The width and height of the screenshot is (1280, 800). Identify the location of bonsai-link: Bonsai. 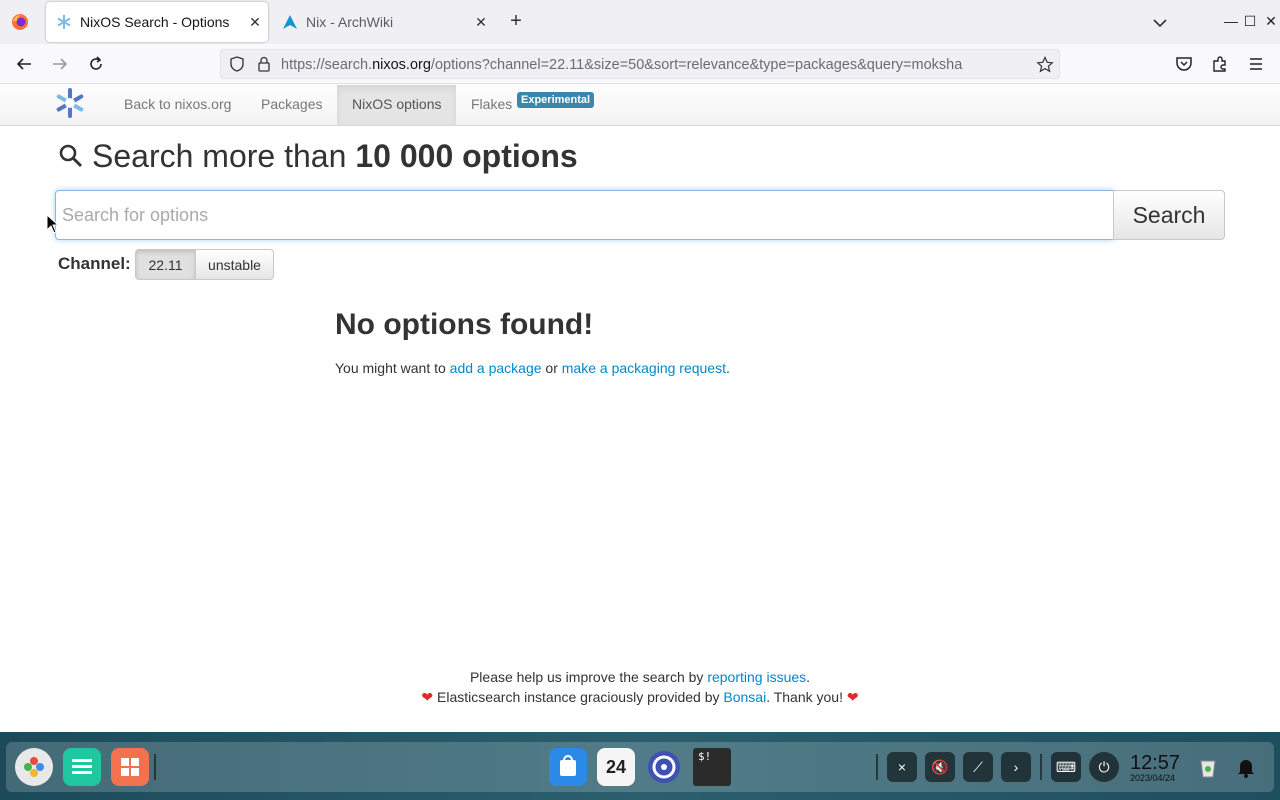
(744, 697).